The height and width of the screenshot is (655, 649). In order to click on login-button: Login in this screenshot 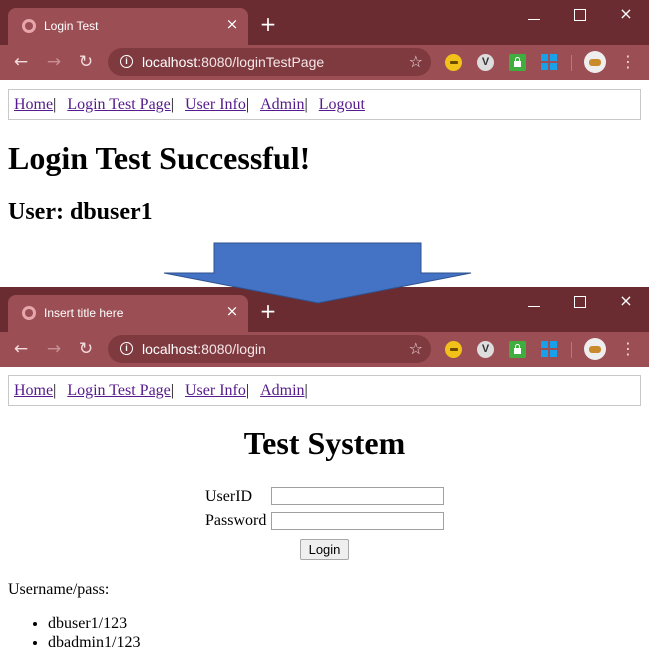, I will do `click(324, 549)`.